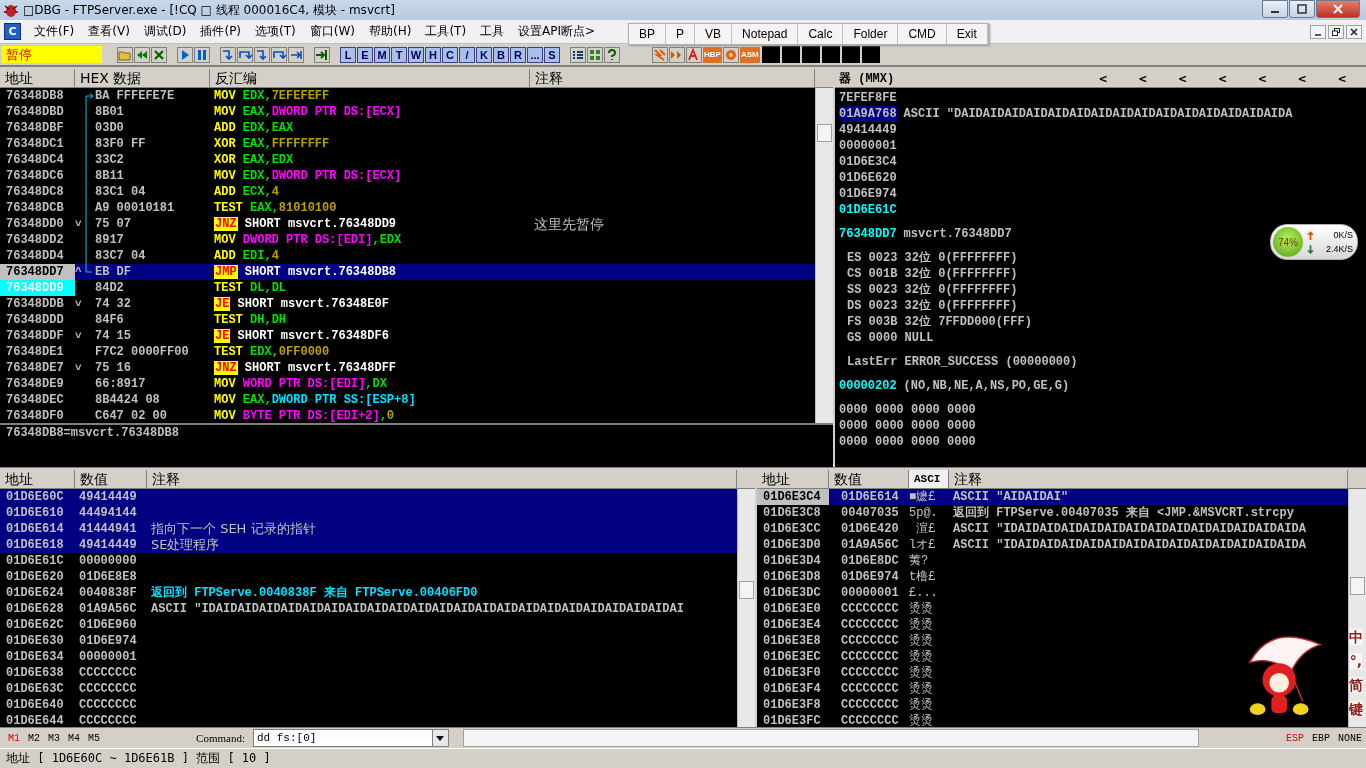 This screenshot has height=768, width=1366. I want to click on register-value: 76348DD7, so click(868, 234).